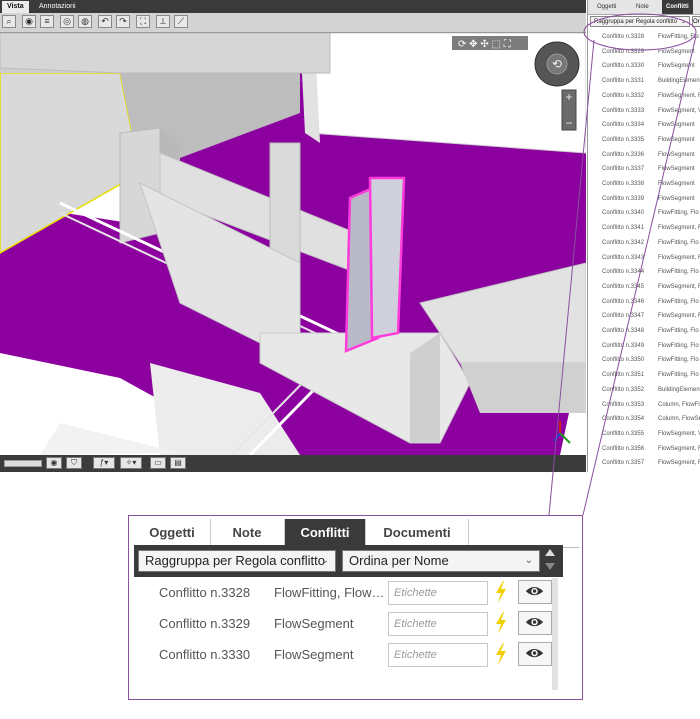 This screenshot has width=700, height=719. Describe the element at coordinates (104, 463) in the screenshot. I see `filter-icon: ƒ▾` at that location.